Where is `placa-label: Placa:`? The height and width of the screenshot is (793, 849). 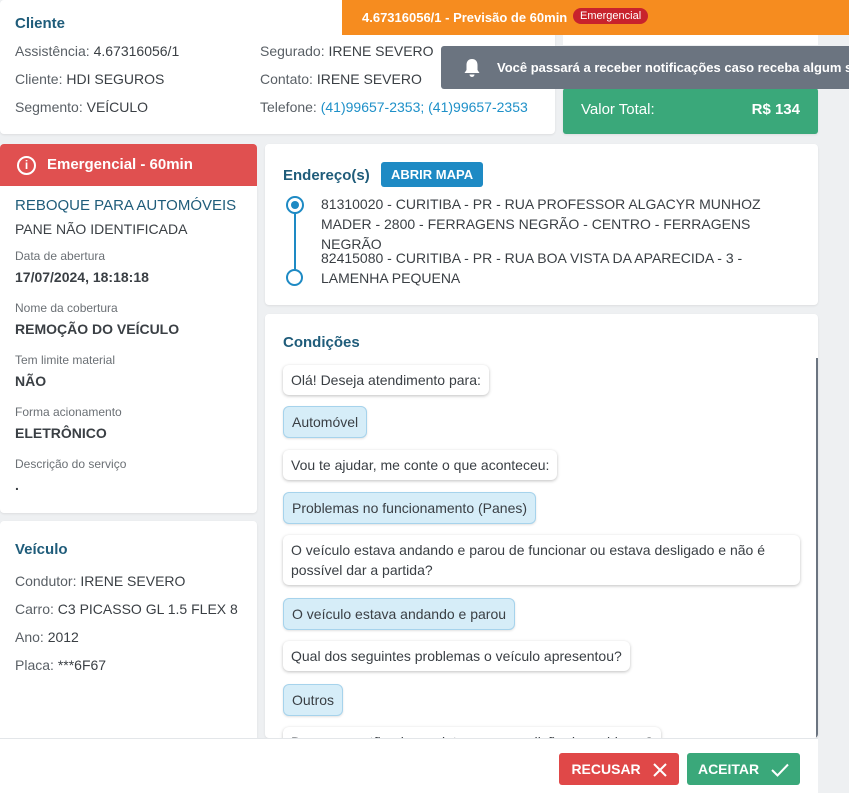 placa-label: Placa: is located at coordinates (36, 665).